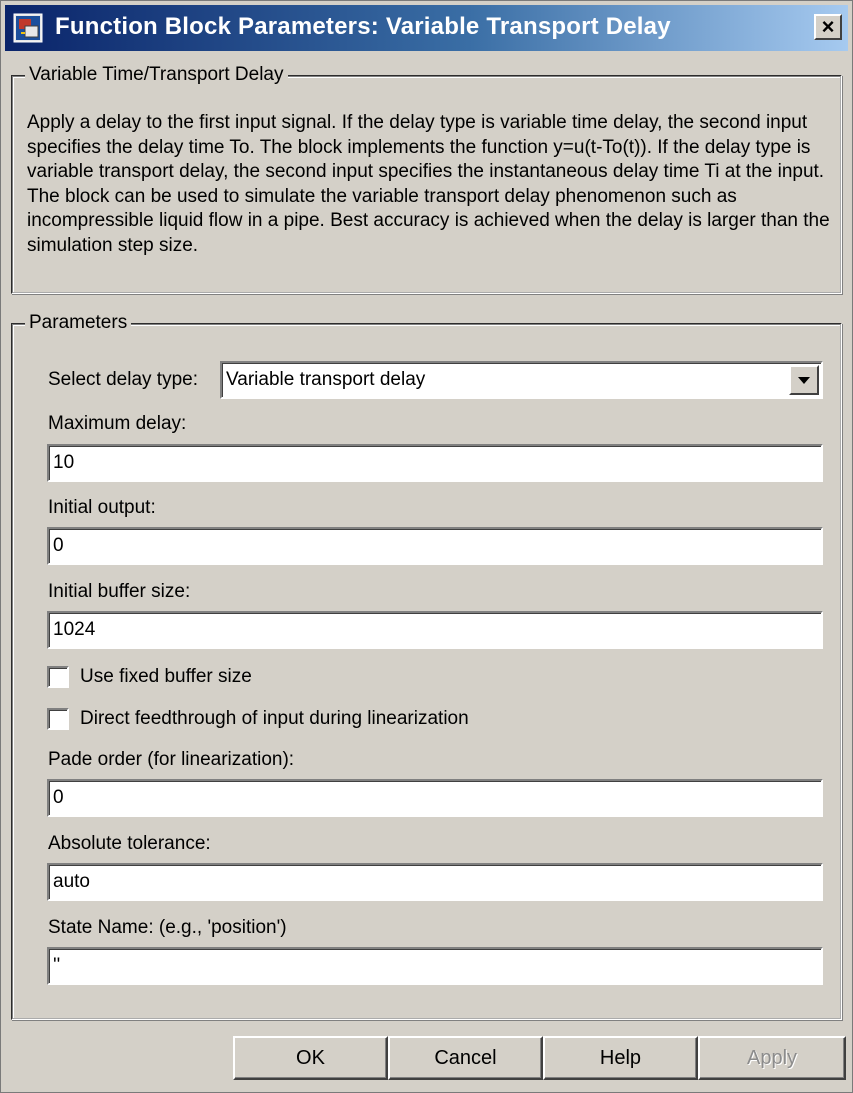 The height and width of the screenshot is (1093, 853). Describe the element at coordinates (167, 927) in the screenshot. I see `state-name-label: State Name: (e.g., 'position')` at that location.